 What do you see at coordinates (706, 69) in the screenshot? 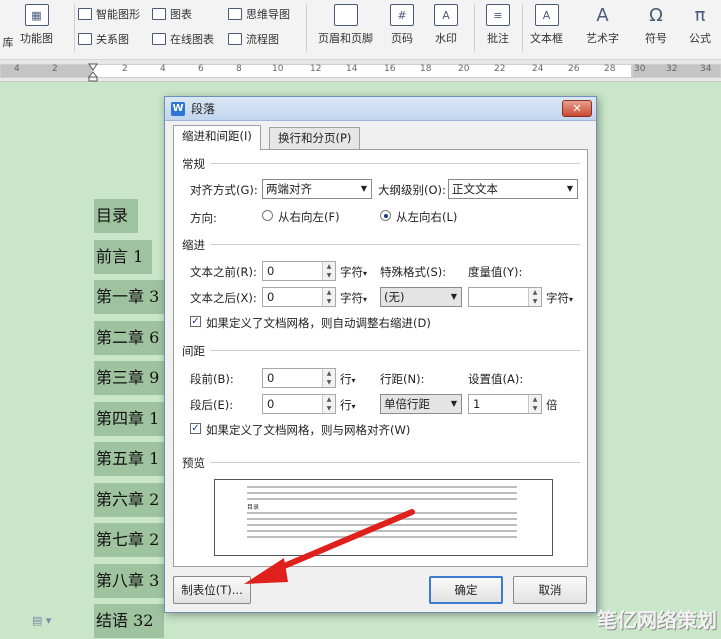
I see `ruler-tick: 34` at bounding box center [706, 69].